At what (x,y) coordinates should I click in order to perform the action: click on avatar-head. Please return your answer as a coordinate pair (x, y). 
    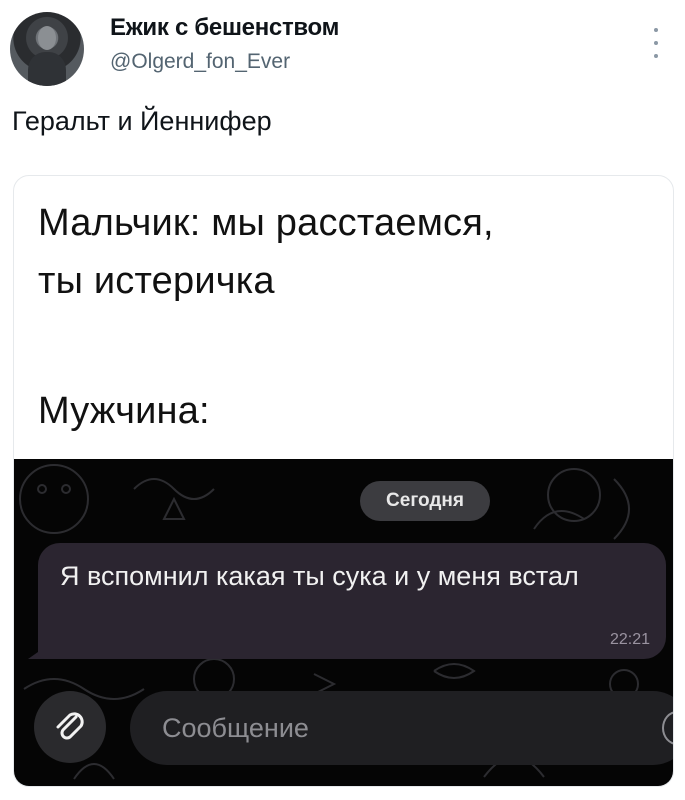
    Looking at the image, I should click on (47, 38).